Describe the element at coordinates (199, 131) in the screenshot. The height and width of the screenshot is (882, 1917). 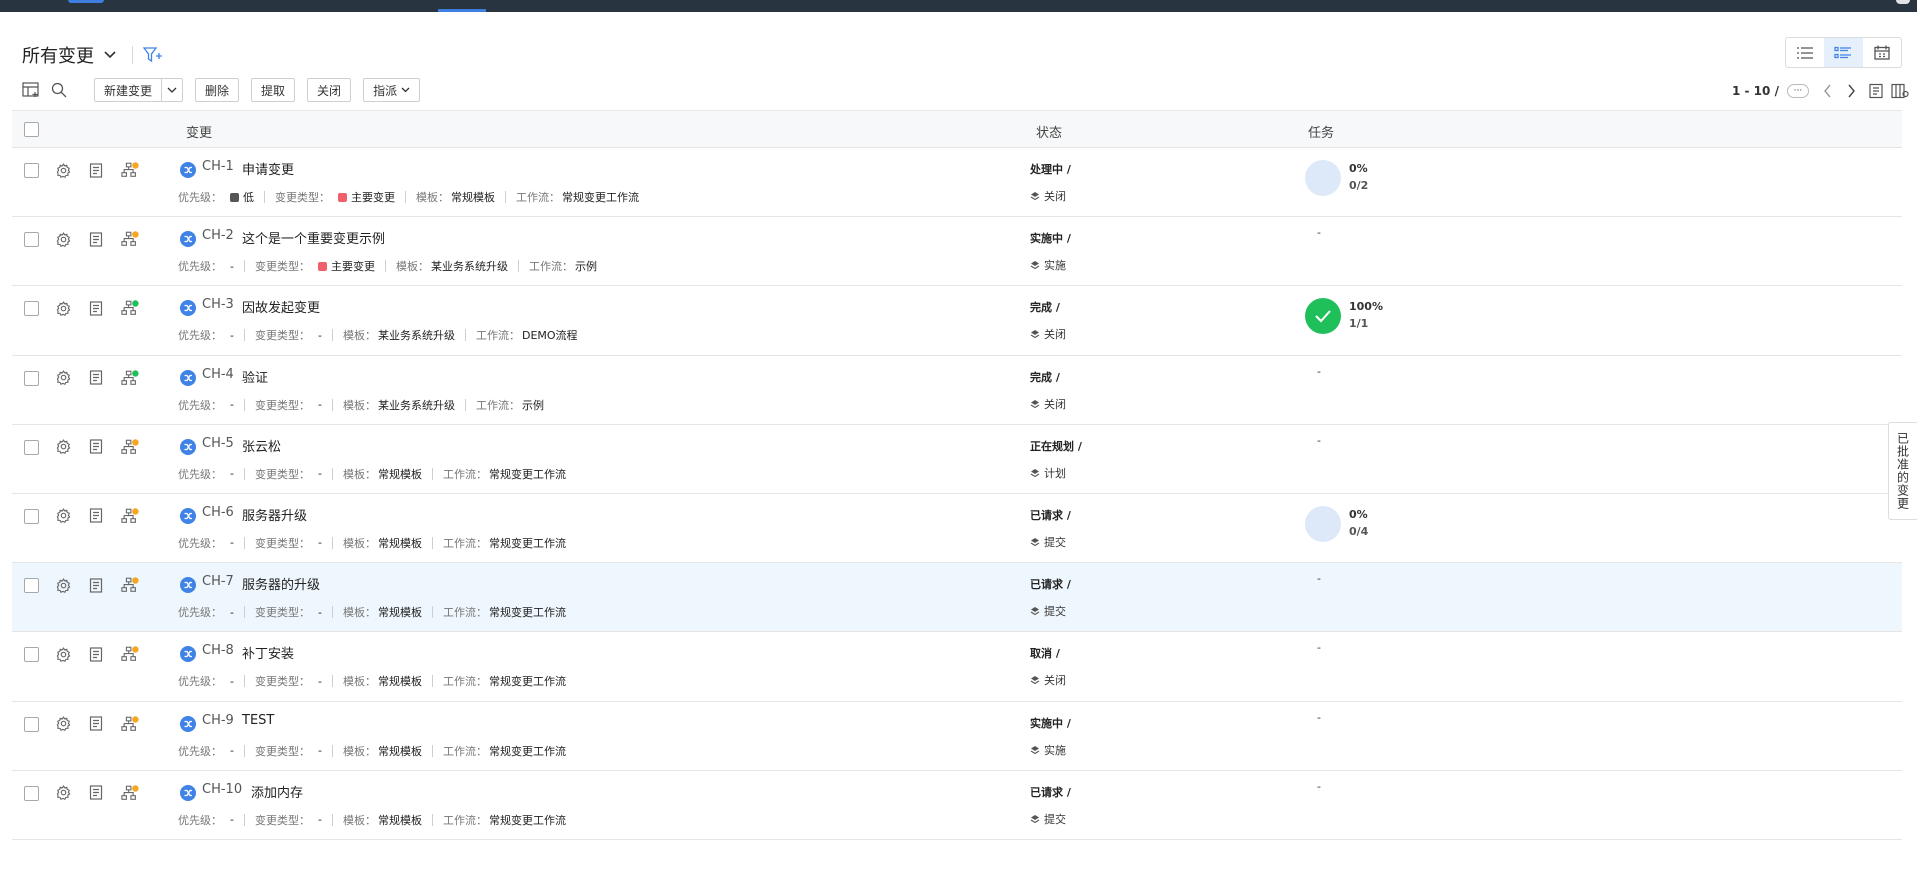
I see `column-header-change: 变更` at that location.